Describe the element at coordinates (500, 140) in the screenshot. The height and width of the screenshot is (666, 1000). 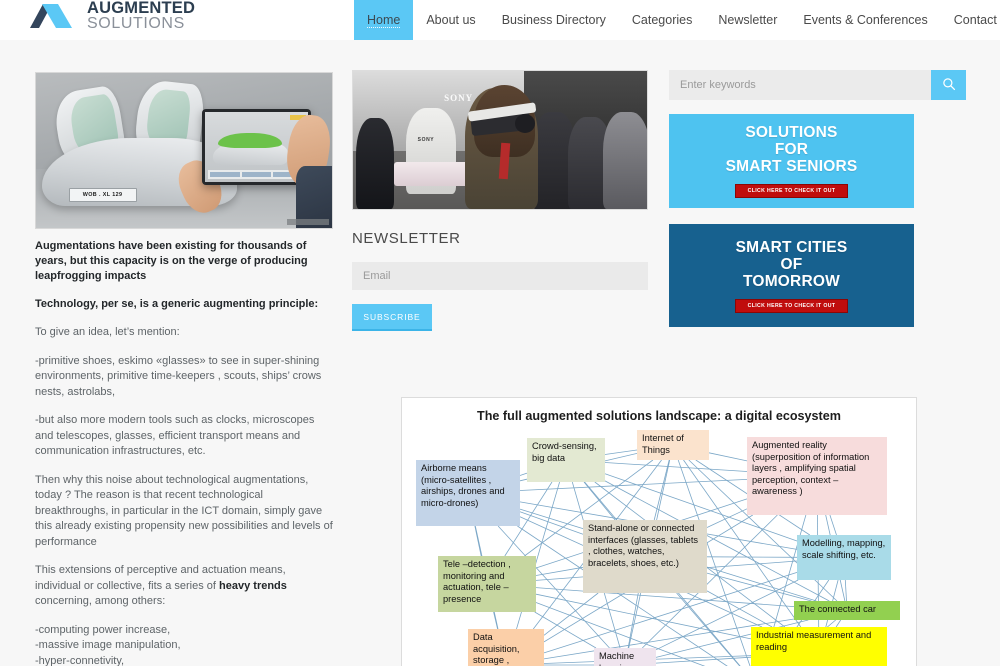
I see `vr-tradeshow-image: SONY SONY` at that location.